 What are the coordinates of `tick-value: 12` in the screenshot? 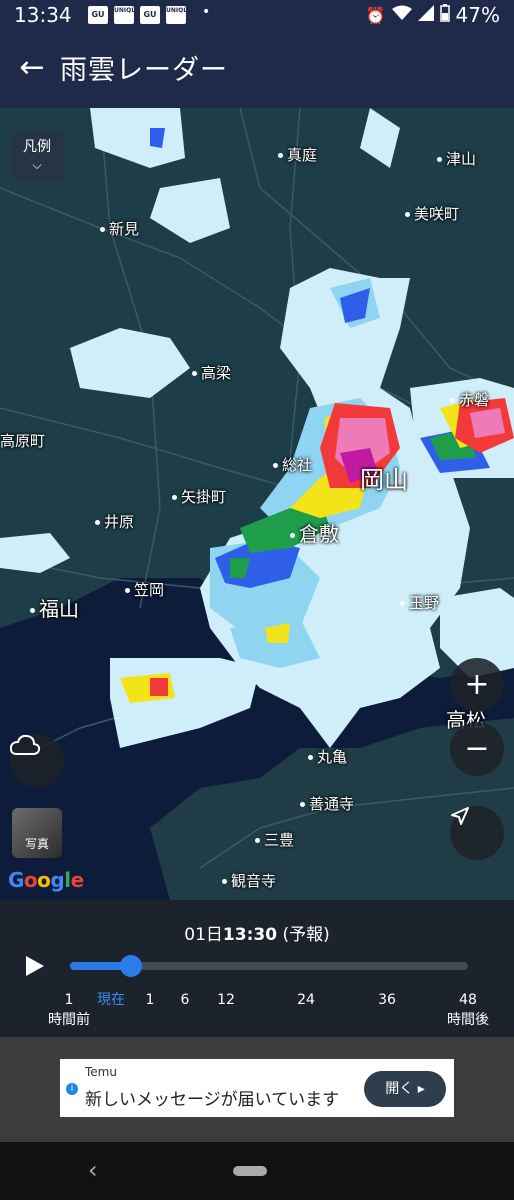 It's located at (226, 1000).